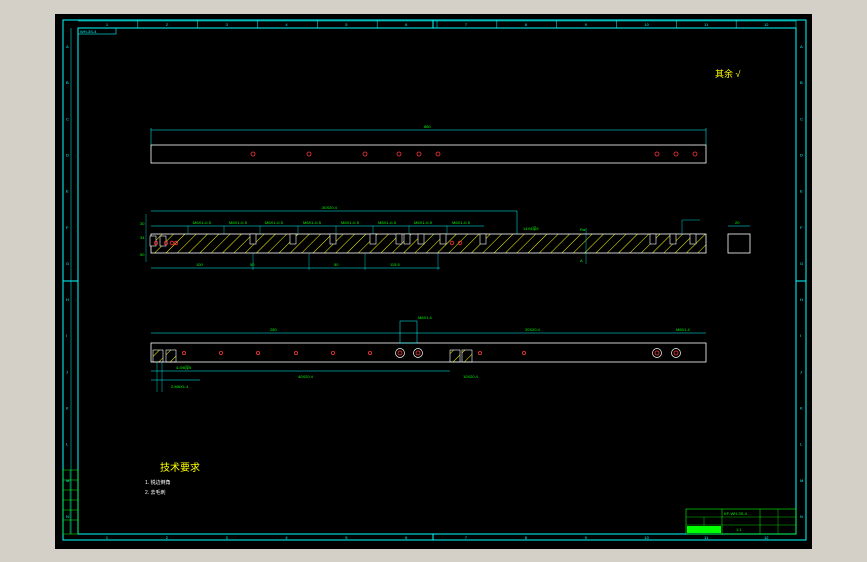 Image resolution: width=867 pixels, height=562 pixels. Describe the element at coordinates (427, 126) in the screenshot. I see `dim-overall: 880` at that location.